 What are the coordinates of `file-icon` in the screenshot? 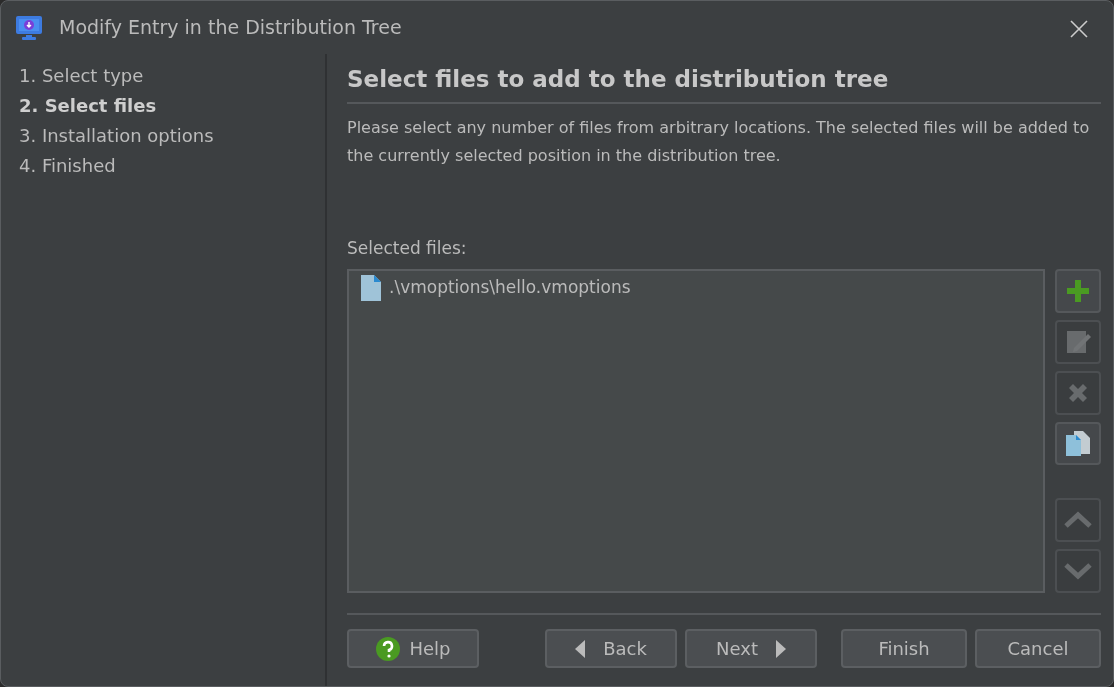 It's located at (371, 288).